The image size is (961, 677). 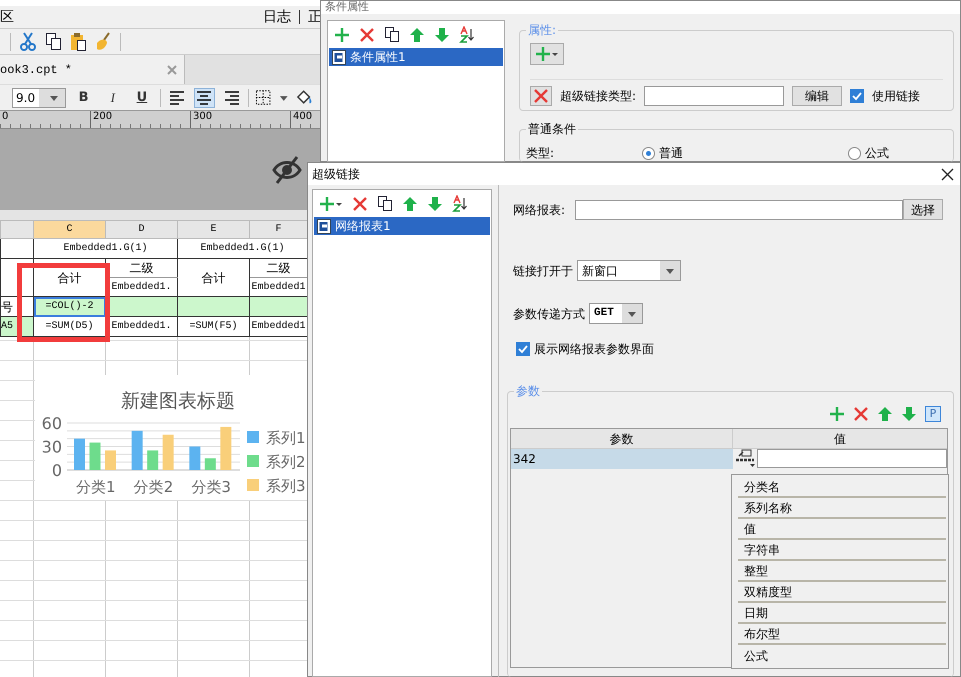 I want to click on axis-label: 分类2, so click(x=154, y=487).